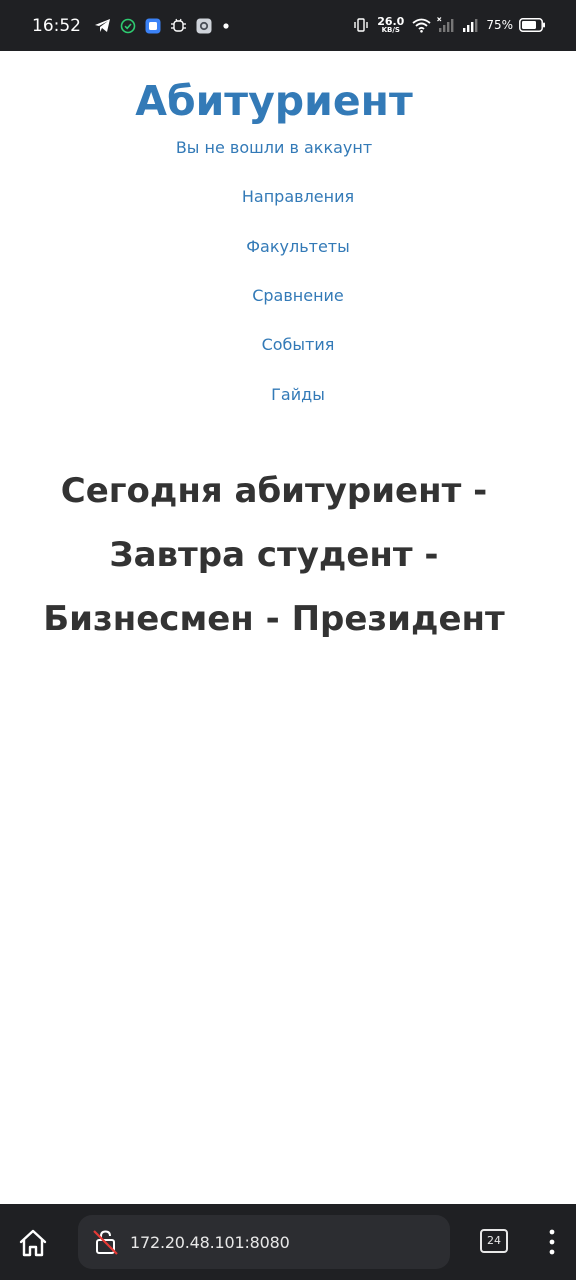  Describe the element at coordinates (494, 1241) in the screenshot. I see `tabs-icon: 24` at that location.